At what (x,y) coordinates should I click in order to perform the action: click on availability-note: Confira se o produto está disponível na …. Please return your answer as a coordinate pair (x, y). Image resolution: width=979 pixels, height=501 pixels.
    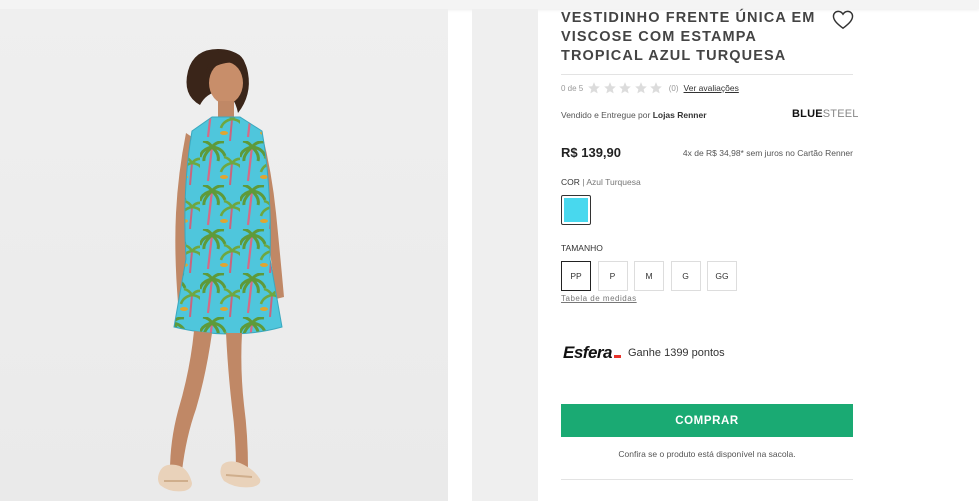
    Looking at the image, I should click on (707, 454).